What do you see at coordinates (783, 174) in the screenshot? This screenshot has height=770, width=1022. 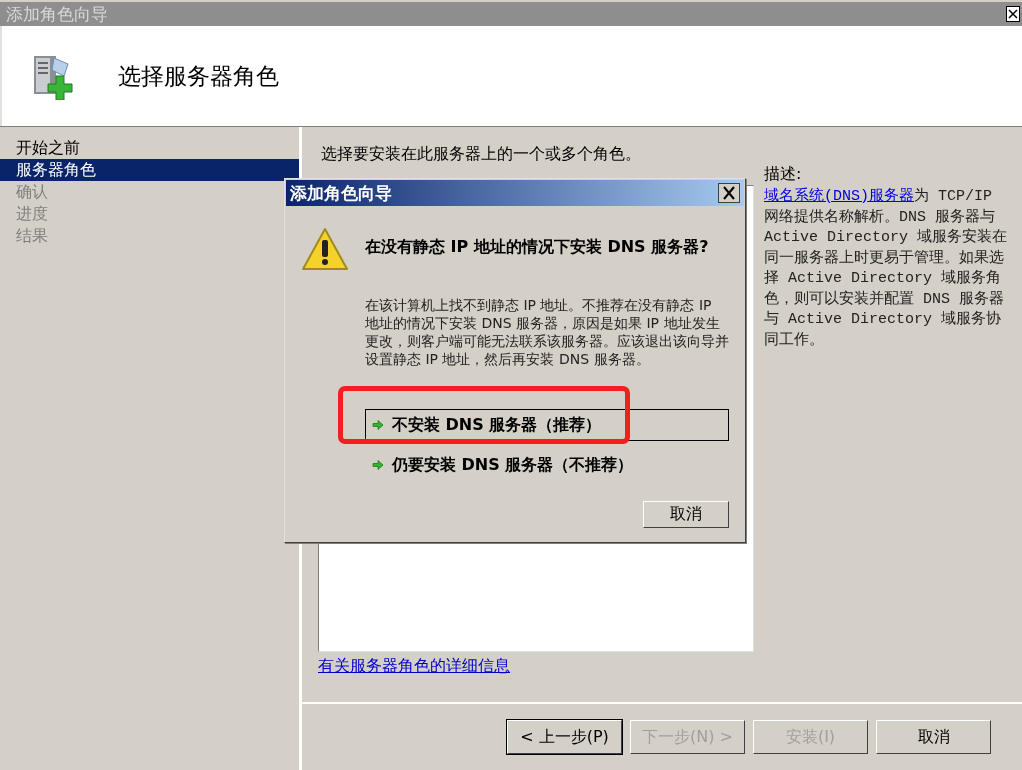 I see `description-label: 描述:` at bounding box center [783, 174].